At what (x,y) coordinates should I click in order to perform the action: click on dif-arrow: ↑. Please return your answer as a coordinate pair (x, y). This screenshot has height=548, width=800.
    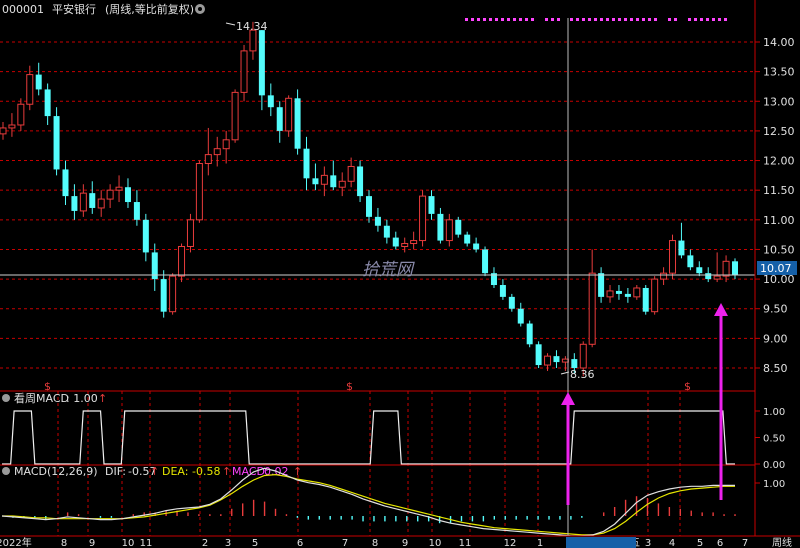
    Looking at the image, I should click on (154, 471).